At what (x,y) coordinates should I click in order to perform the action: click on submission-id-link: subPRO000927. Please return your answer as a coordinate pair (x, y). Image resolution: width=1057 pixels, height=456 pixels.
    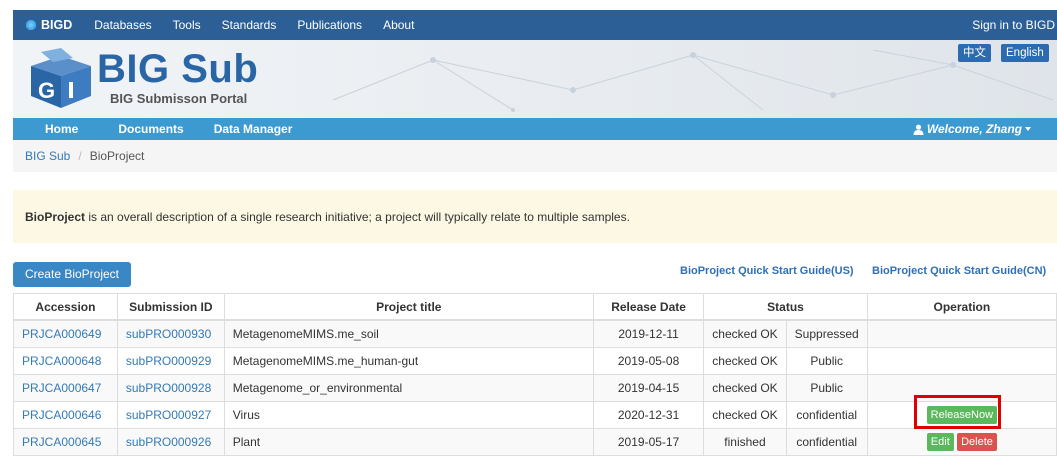
    Looking at the image, I should click on (168, 415).